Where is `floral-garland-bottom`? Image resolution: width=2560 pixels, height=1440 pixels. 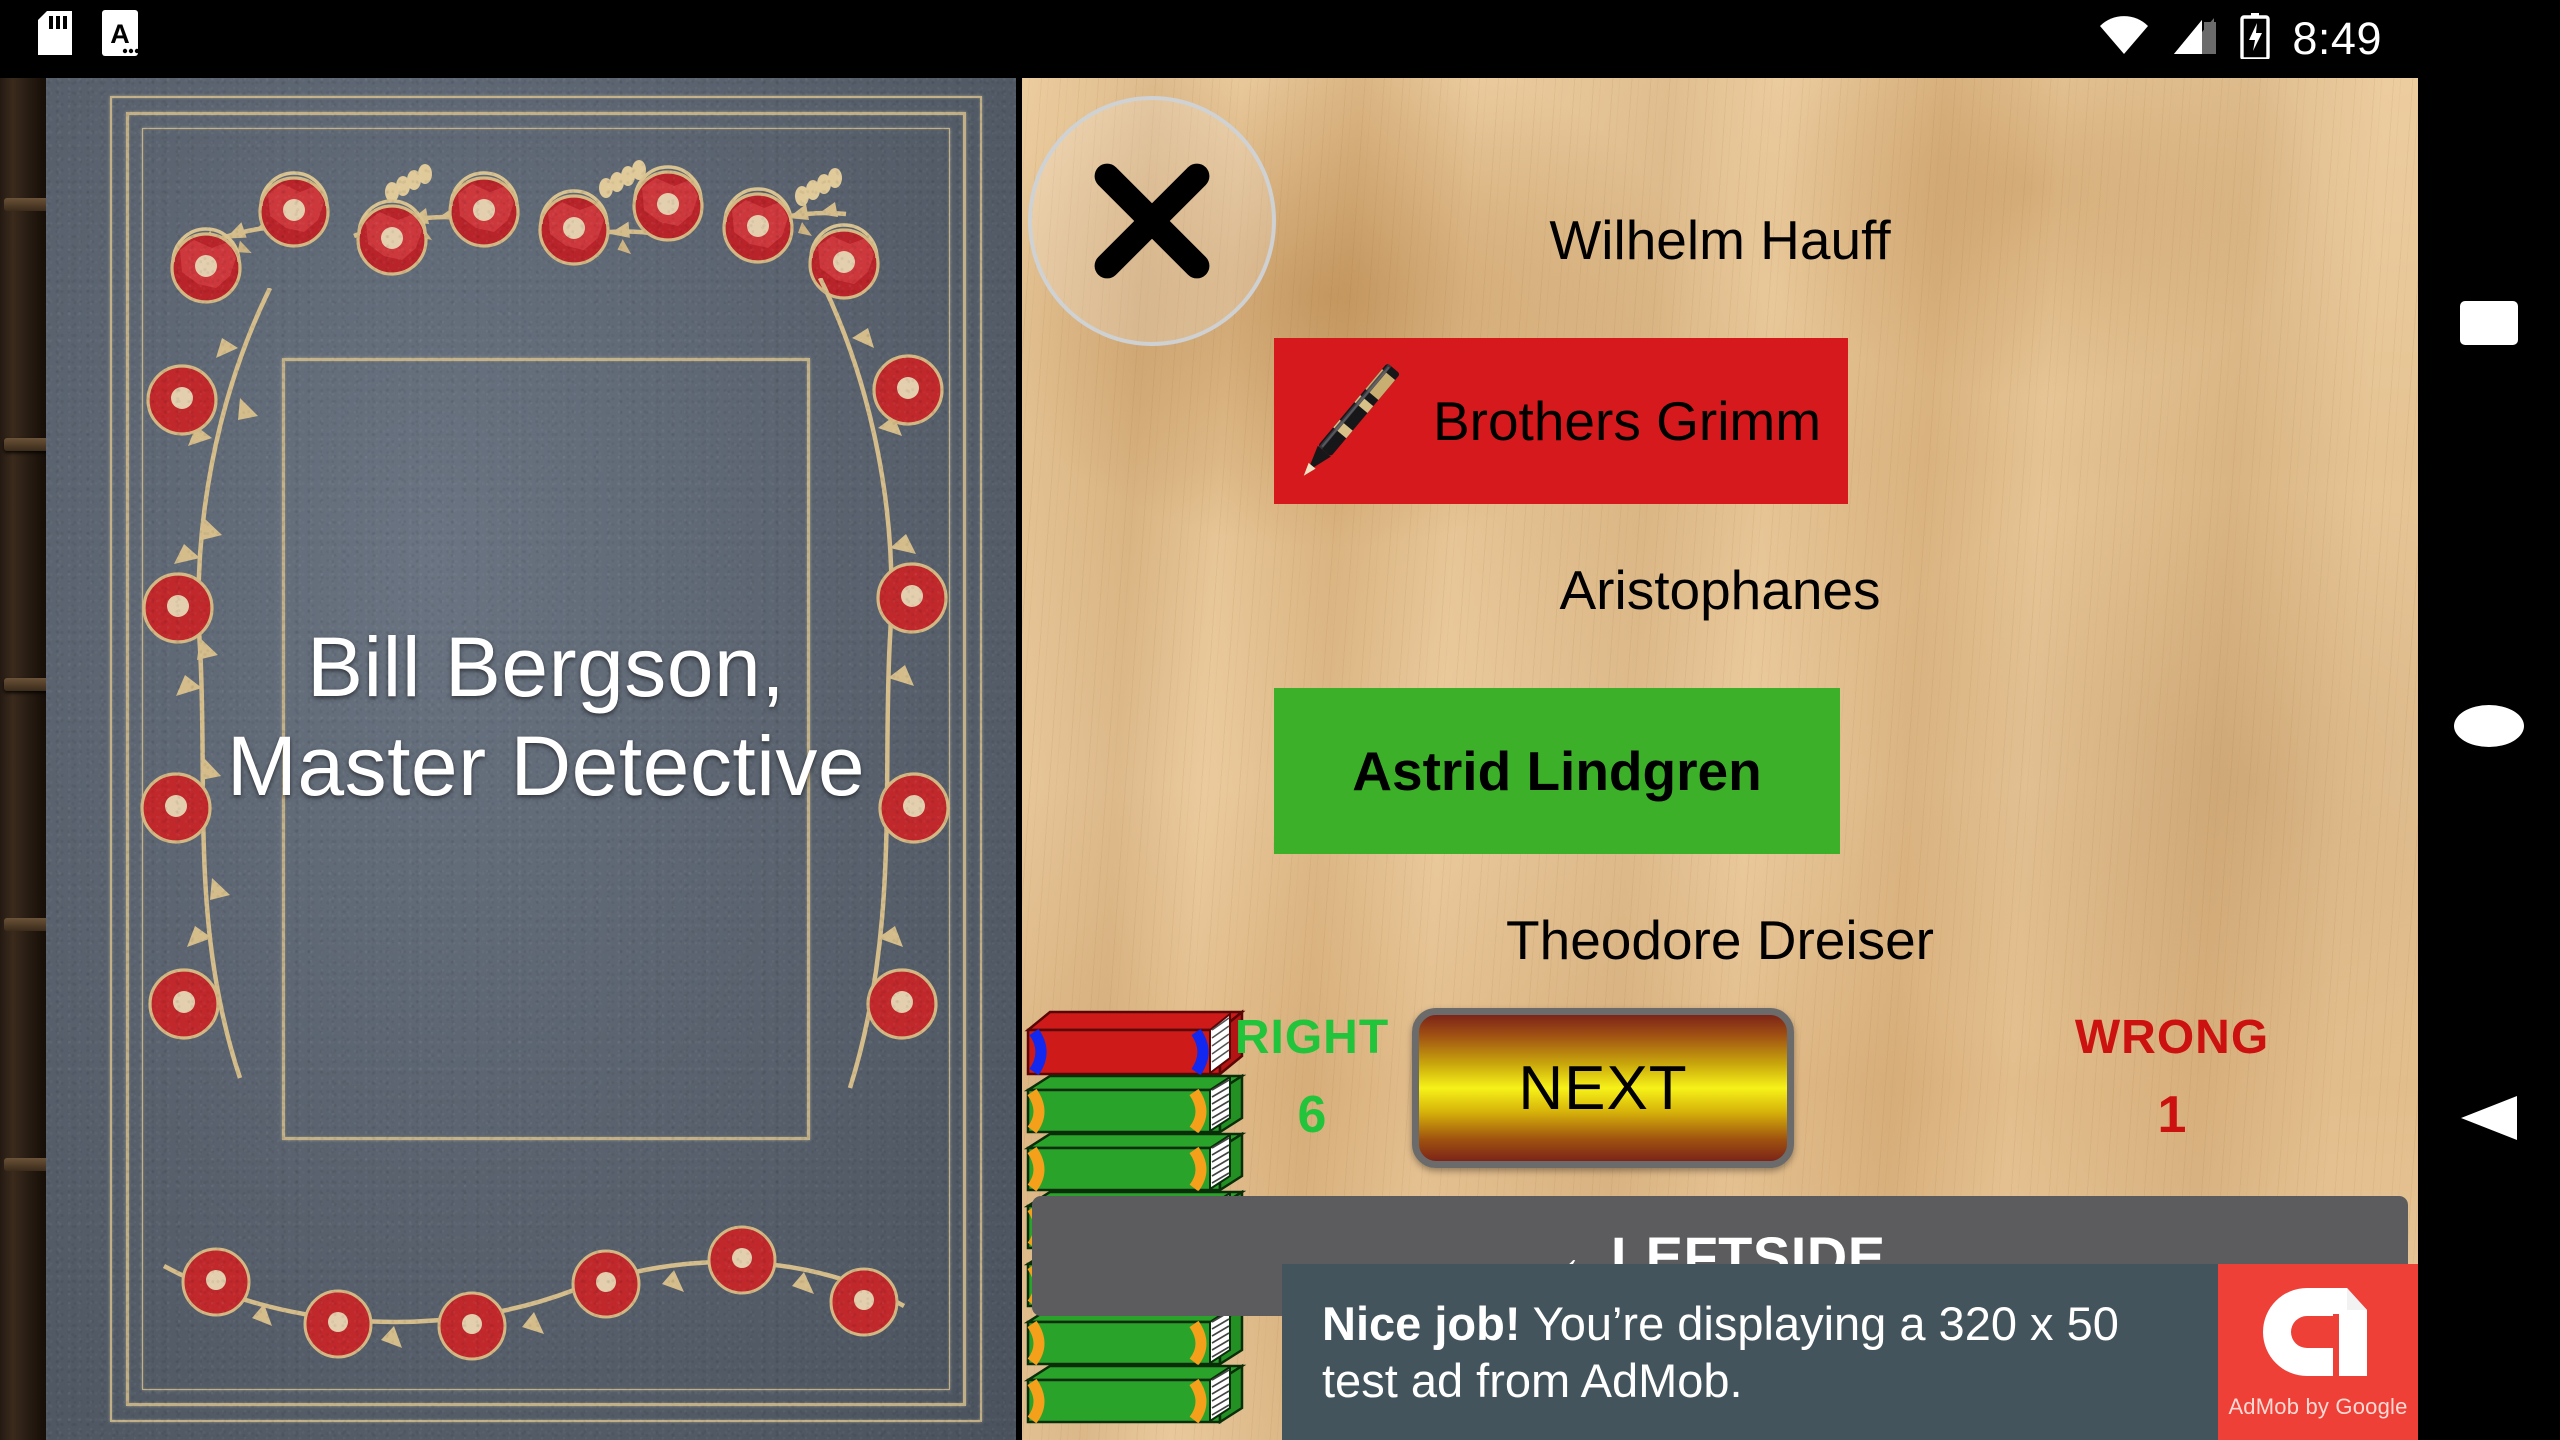 floral-garland-bottom is located at coordinates (536, 1291).